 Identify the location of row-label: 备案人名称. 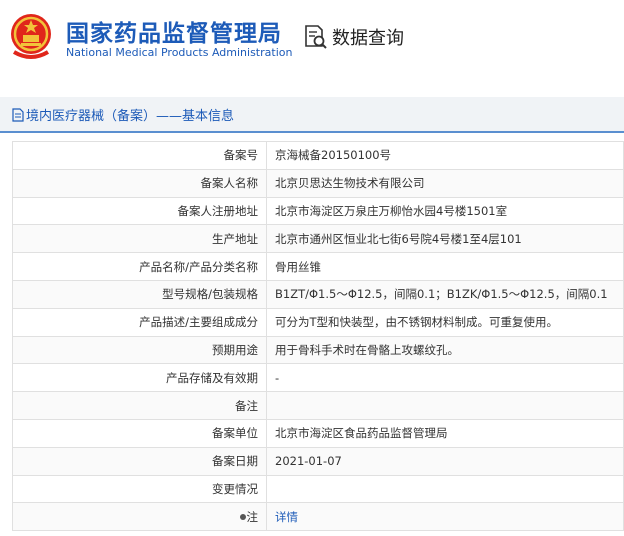
(139, 183).